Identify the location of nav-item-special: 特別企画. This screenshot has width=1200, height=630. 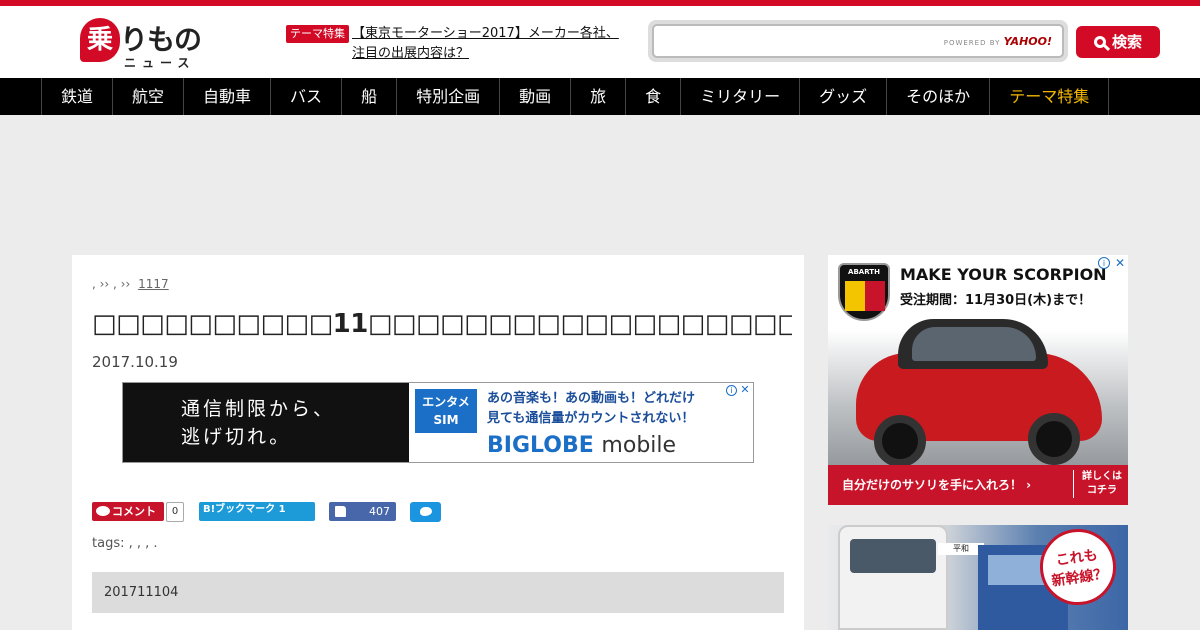
(449, 96).